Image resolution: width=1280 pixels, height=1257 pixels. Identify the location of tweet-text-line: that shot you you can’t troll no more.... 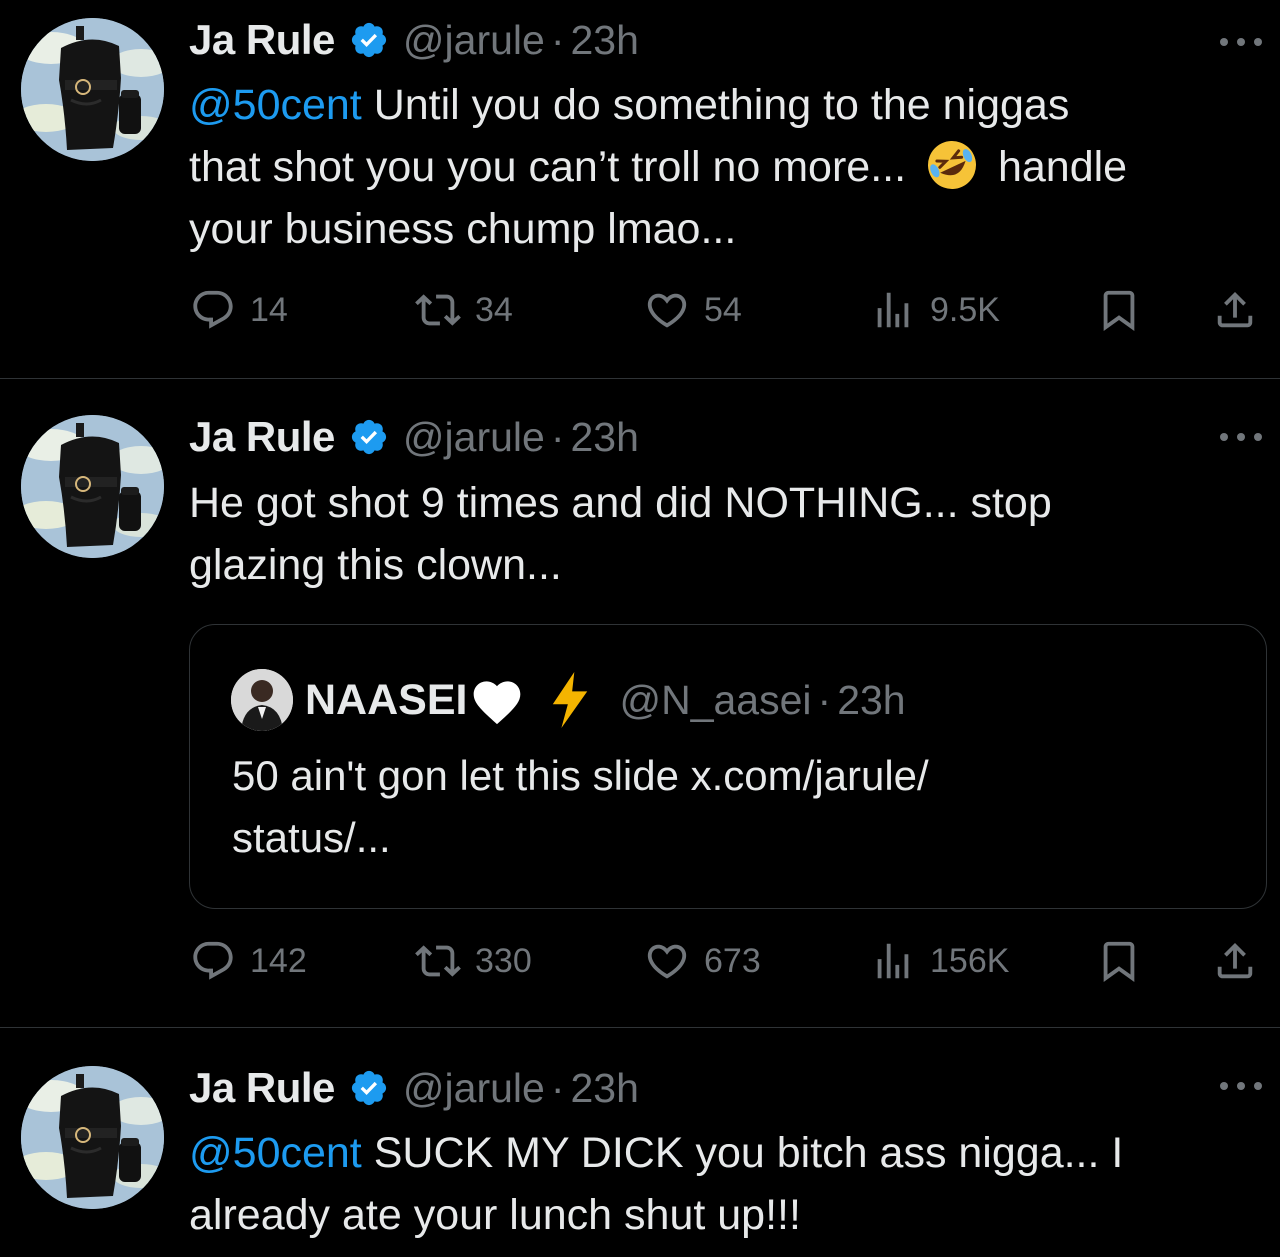
(548, 167).